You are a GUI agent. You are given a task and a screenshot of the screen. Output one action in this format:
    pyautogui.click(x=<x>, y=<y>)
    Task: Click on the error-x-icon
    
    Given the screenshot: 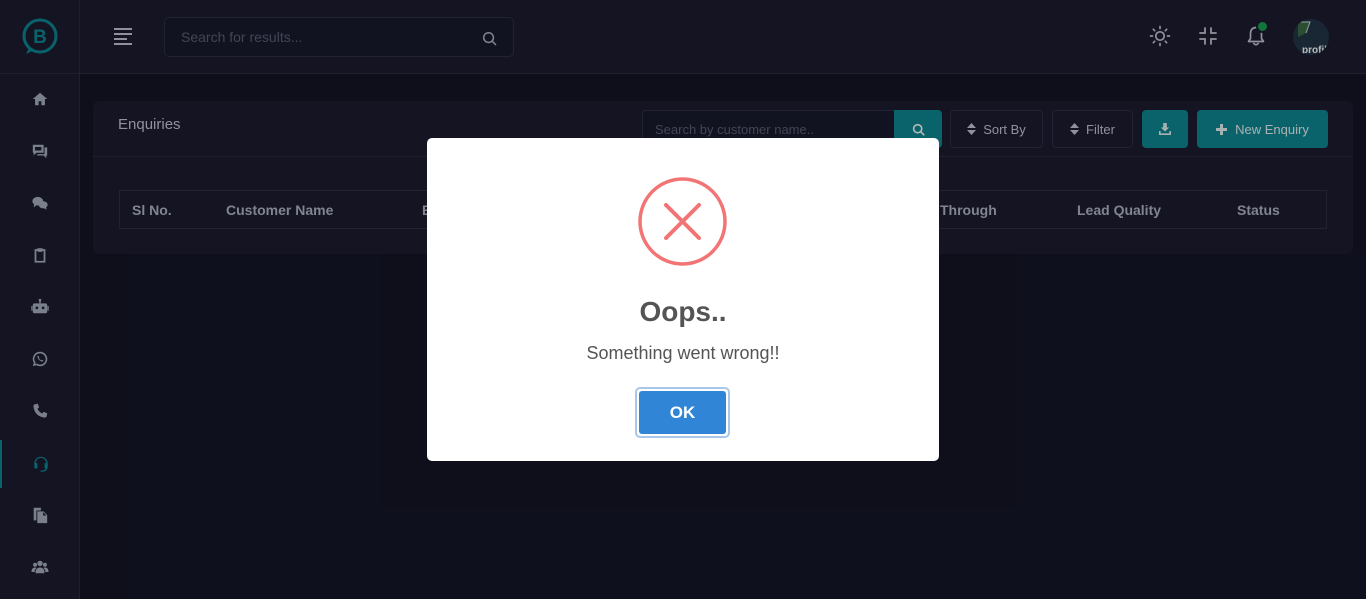 What is the action you would take?
    pyautogui.click(x=682, y=221)
    